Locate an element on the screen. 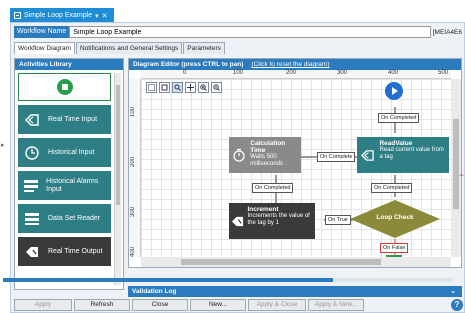 This screenshot has width=465, height=313. start-icon is located at coordinates (64, 87).